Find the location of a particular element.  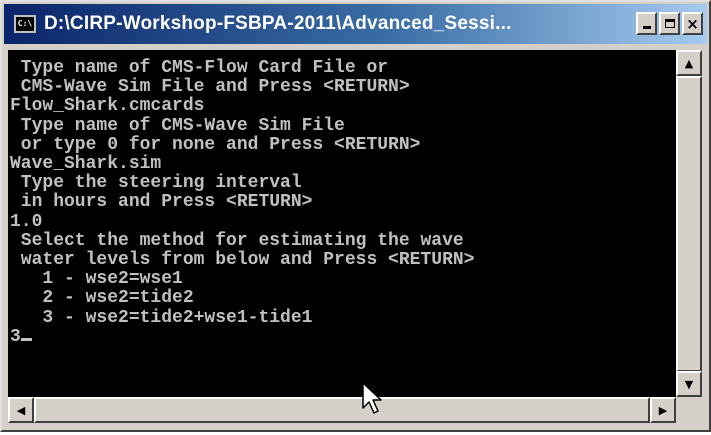

console-line: Type name of CMS-Flow Card File or is located at coordinates (199, 68).